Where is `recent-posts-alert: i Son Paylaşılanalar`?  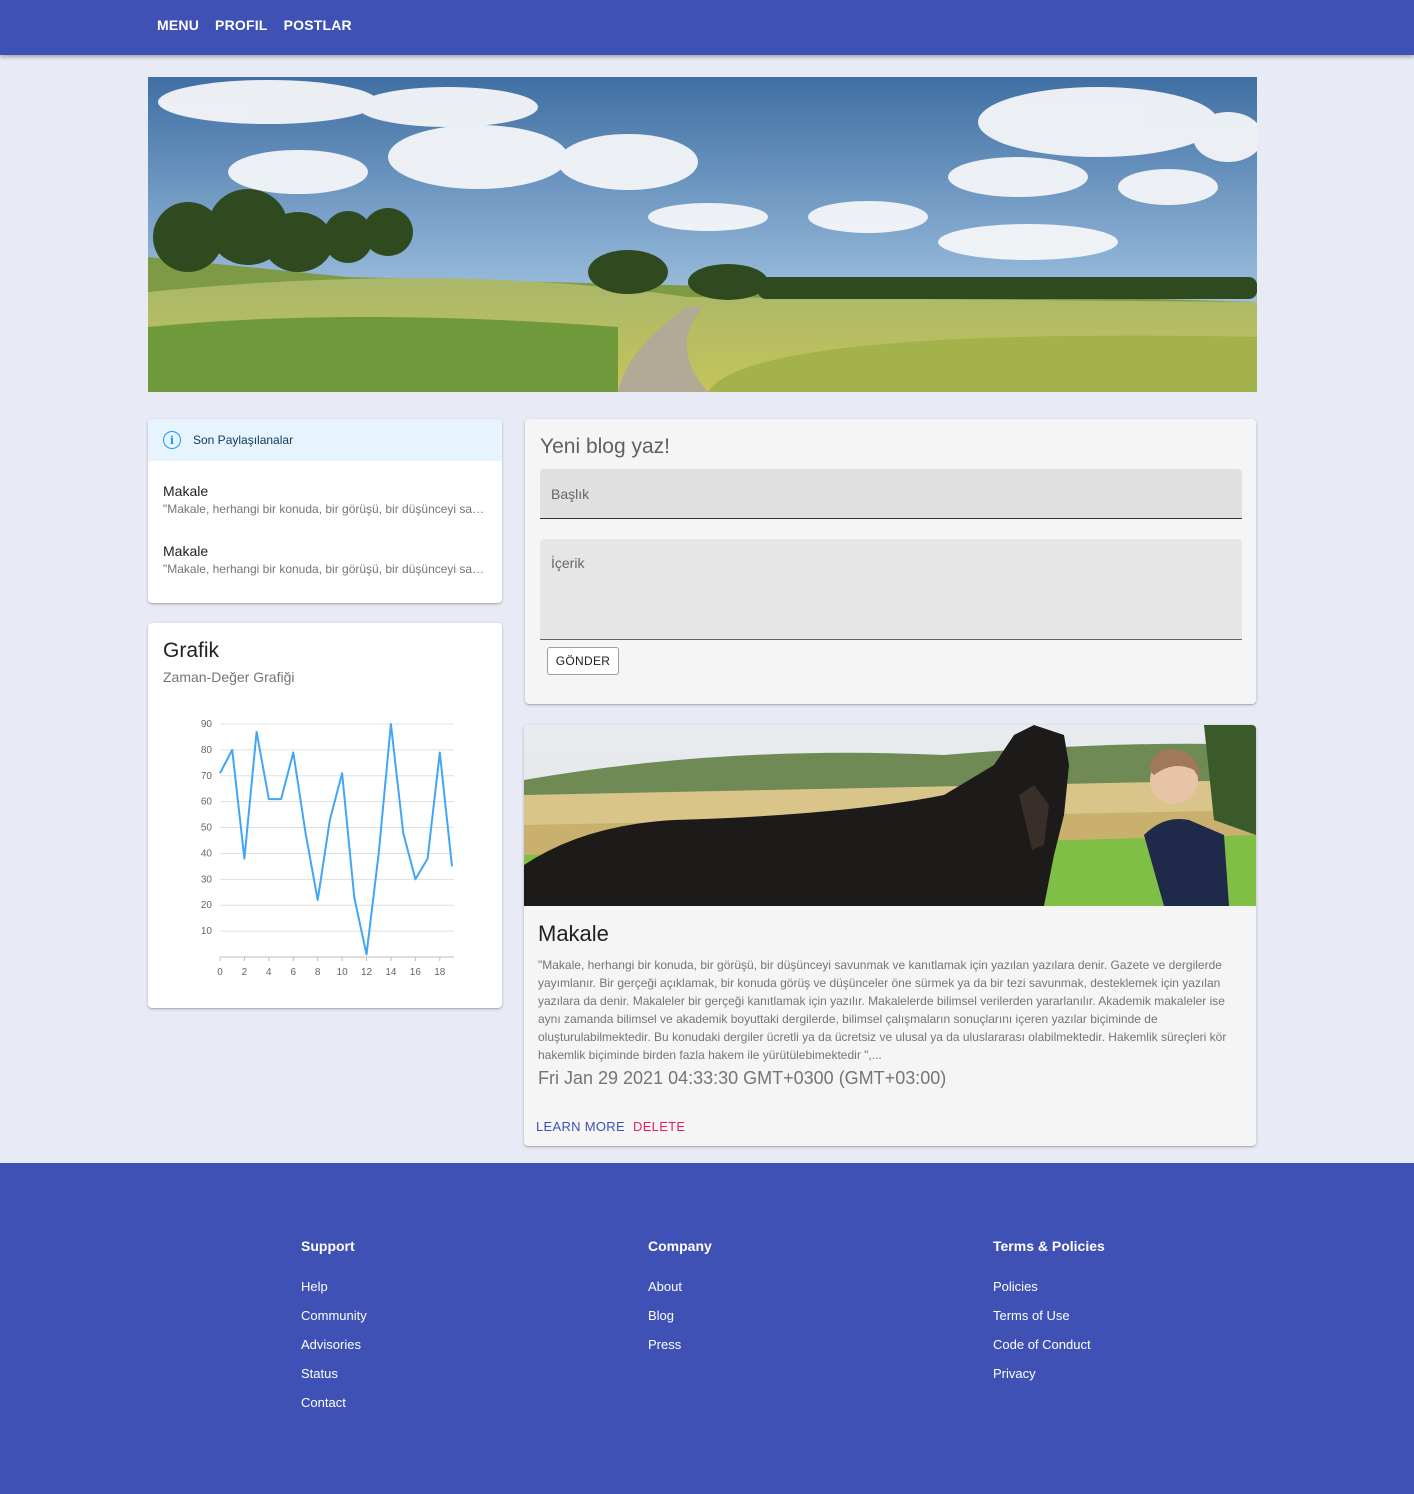 recent-posts-alert: i Son Paylaşılanalar is located at coordinates (325, 440).